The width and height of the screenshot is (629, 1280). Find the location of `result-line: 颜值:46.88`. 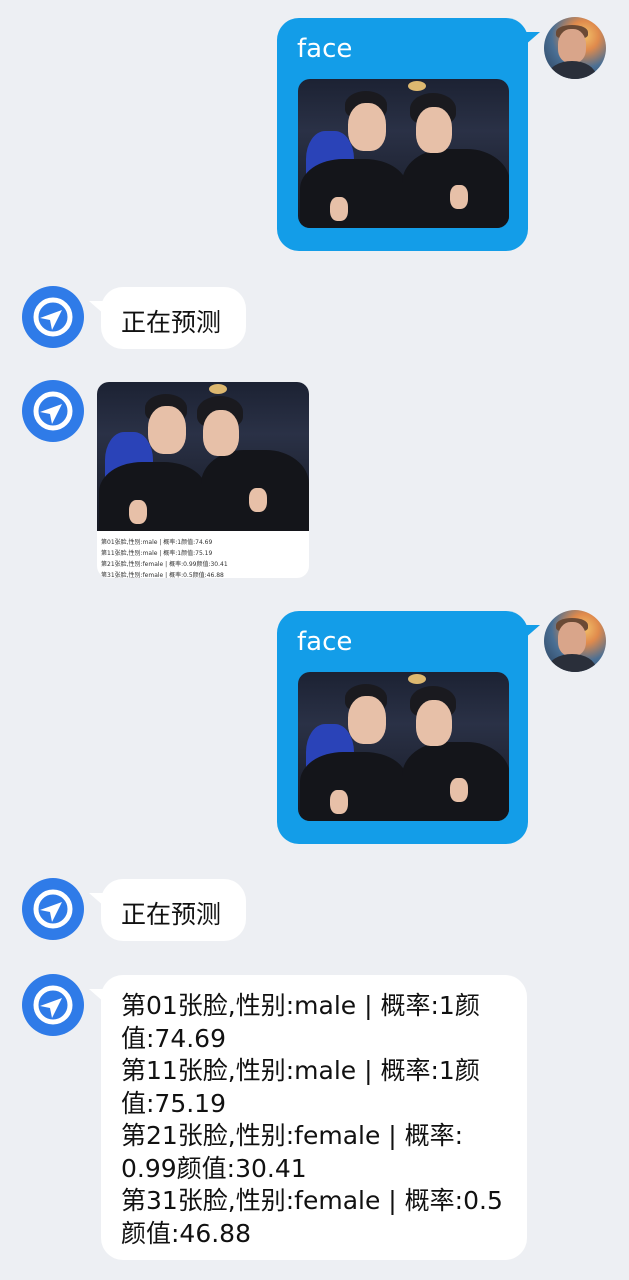

result-line: 颜值:46.88 is located at coordinates (186, 1233).